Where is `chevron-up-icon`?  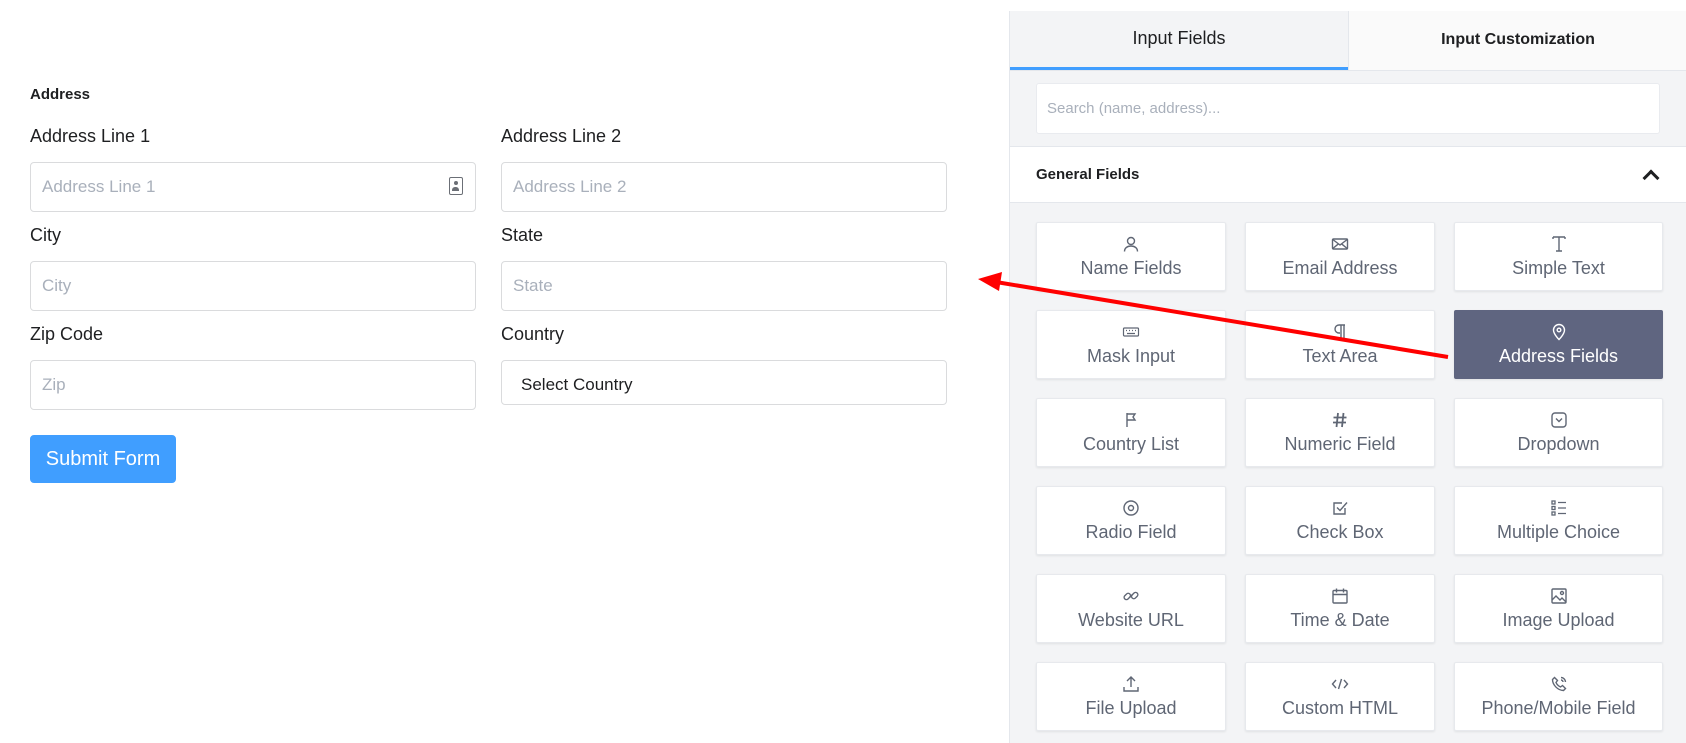
chevron-up-icon is located at coordinates (1651, 178).